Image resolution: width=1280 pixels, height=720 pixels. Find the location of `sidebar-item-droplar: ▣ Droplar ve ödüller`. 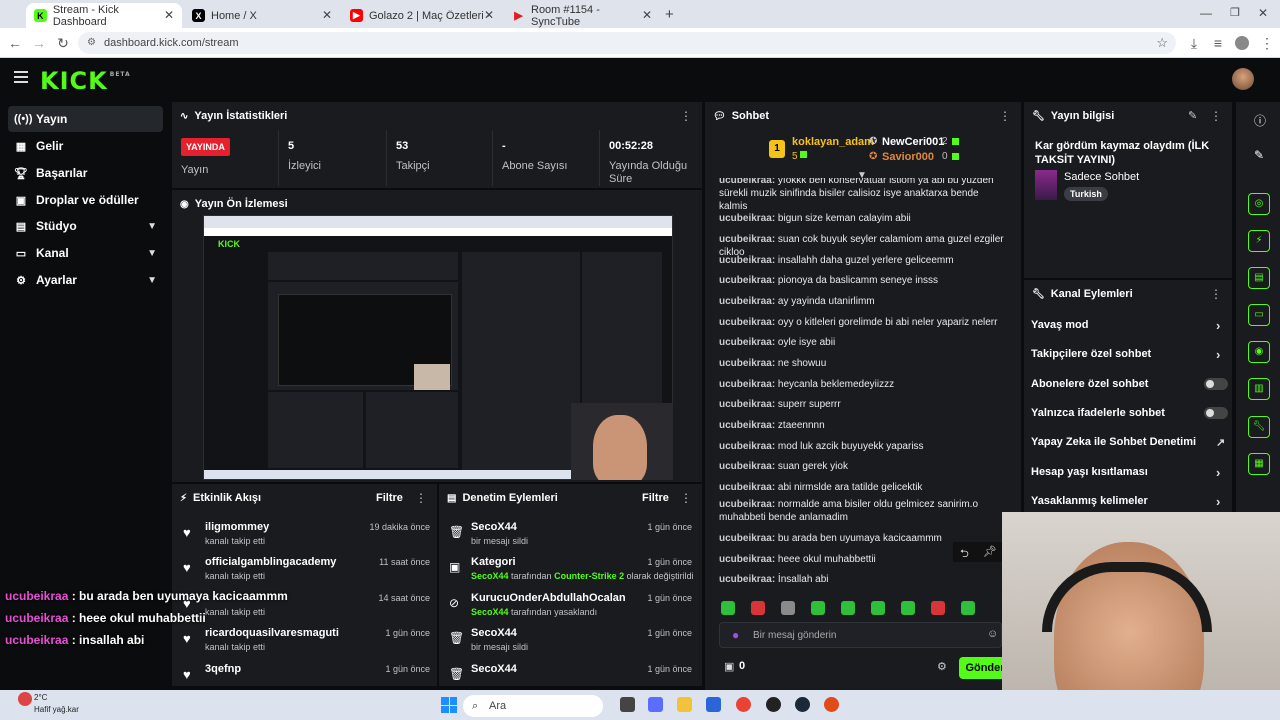

sidebar-item-droplar: ▣ Droplar ve ödüller is located at coordinates (85, 200).